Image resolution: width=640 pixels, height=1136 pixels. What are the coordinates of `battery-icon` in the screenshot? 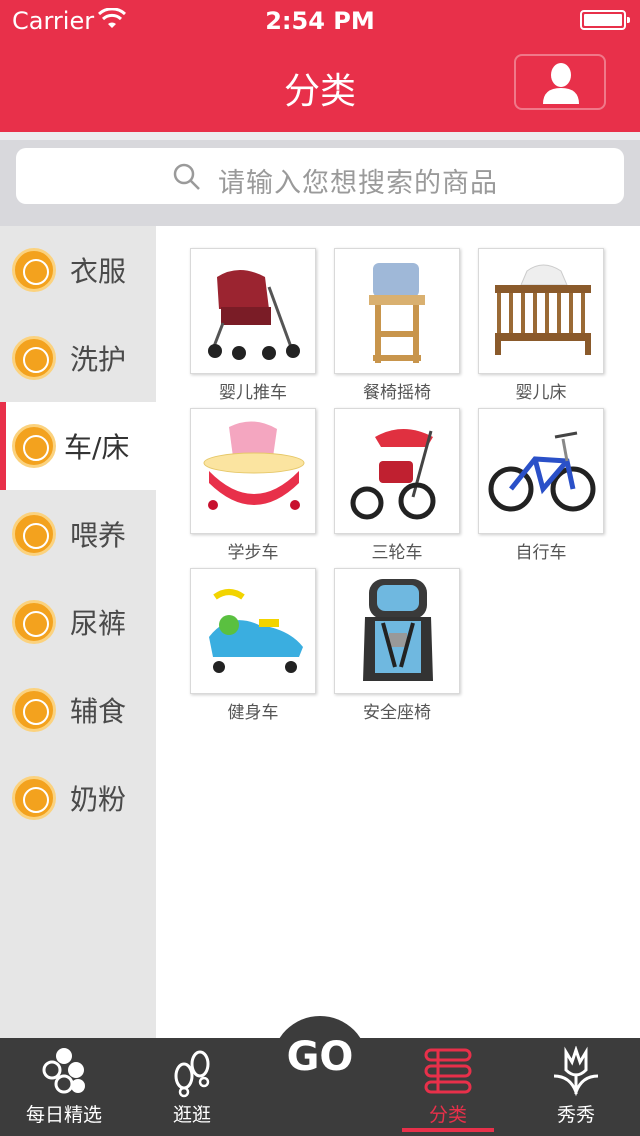 It's located at (605, 20).